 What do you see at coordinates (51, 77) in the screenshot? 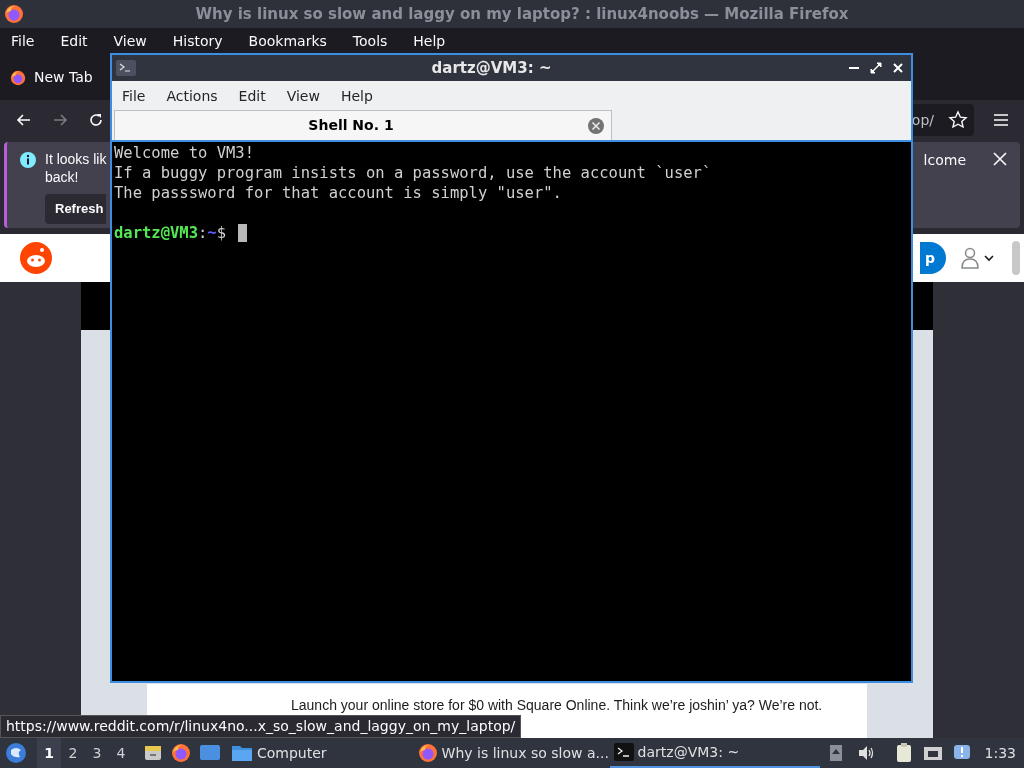
I see `browser-tab: New Tab` at bounding box center [51, 77].